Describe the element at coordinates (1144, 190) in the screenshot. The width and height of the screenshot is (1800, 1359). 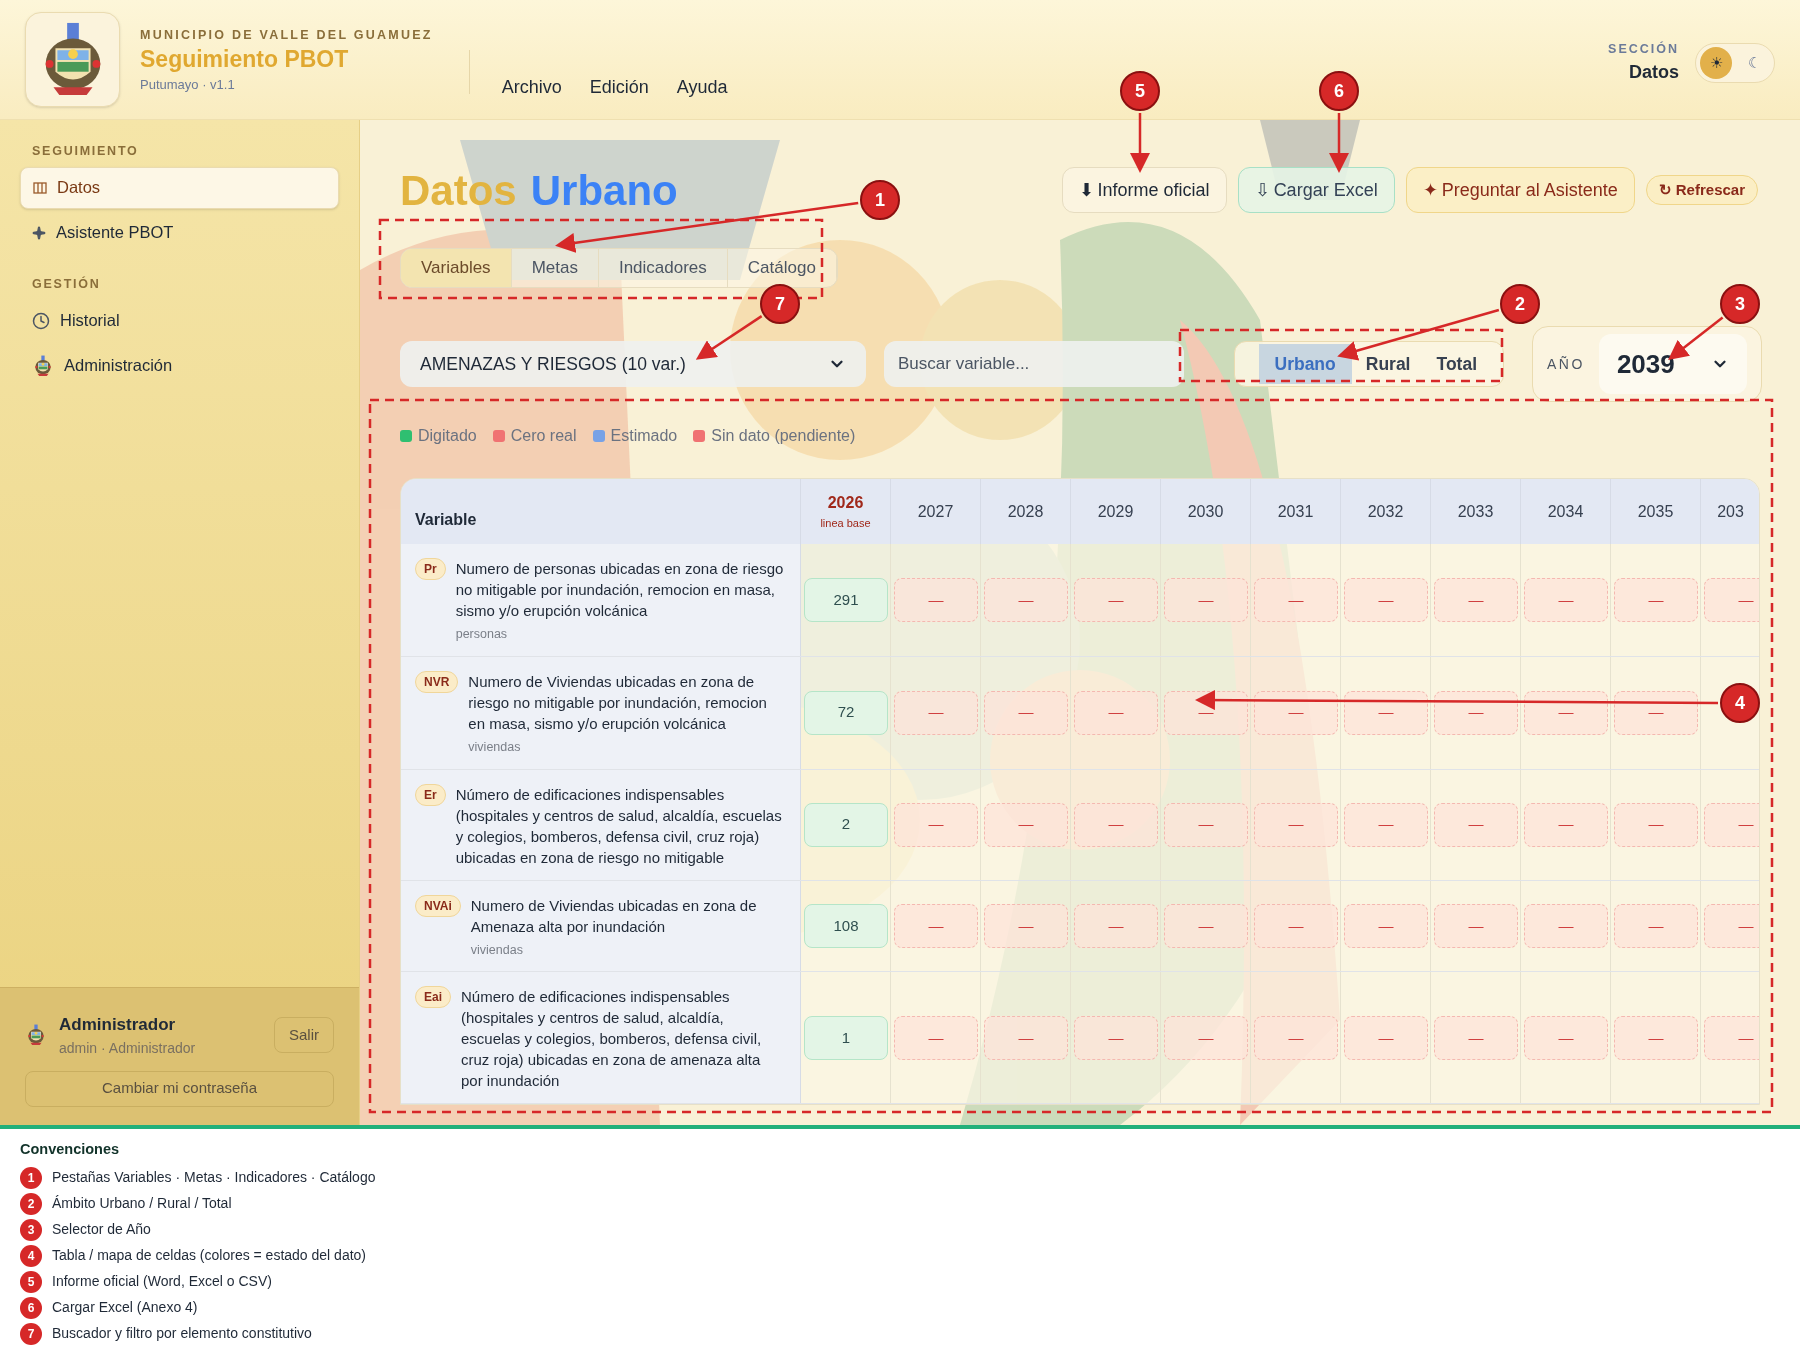
I see `action-button: ⬇ Informe oficial` at that location.